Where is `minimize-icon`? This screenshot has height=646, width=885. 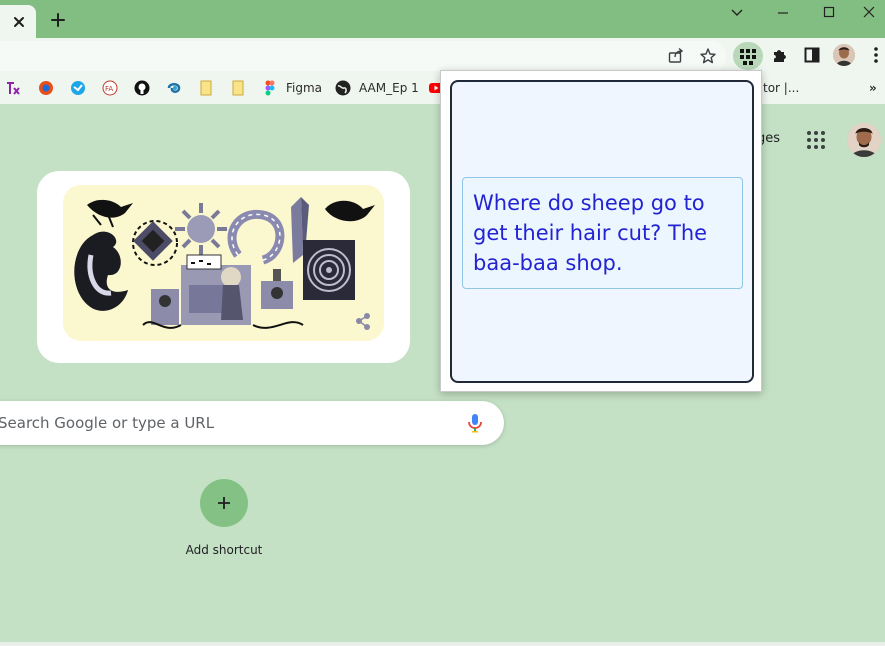
minimize-icon is located at coordinates (737, 12).